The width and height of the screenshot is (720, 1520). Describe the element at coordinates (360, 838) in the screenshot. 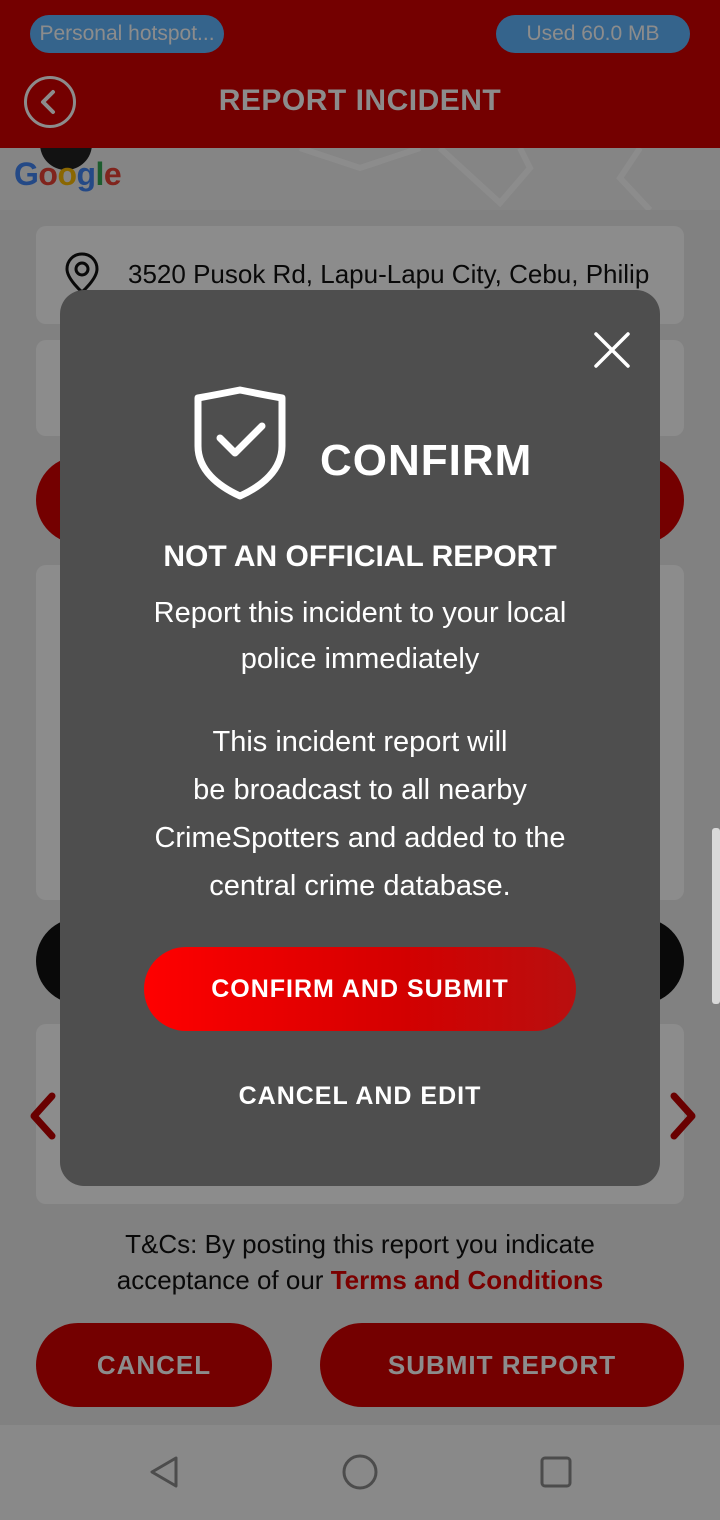

I see `dialog-body-line-3: CrimeSpotters and added to the` at that location.